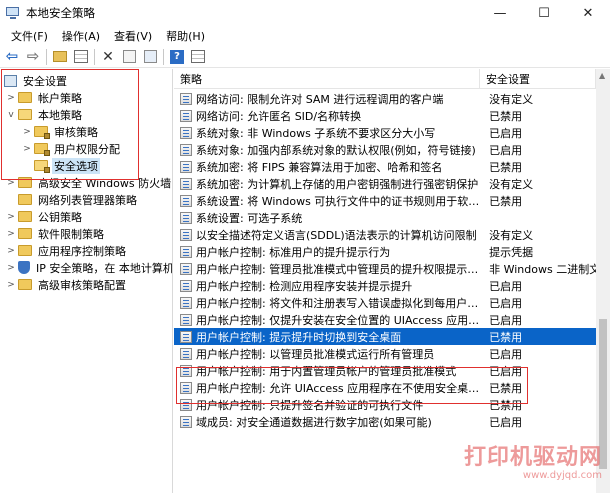 This screenshot has height=493, width=610. Describe the element at coordinates (82, 251) in the screenshot. I see `tree-item-label: 应用程序控制策略` at that location.